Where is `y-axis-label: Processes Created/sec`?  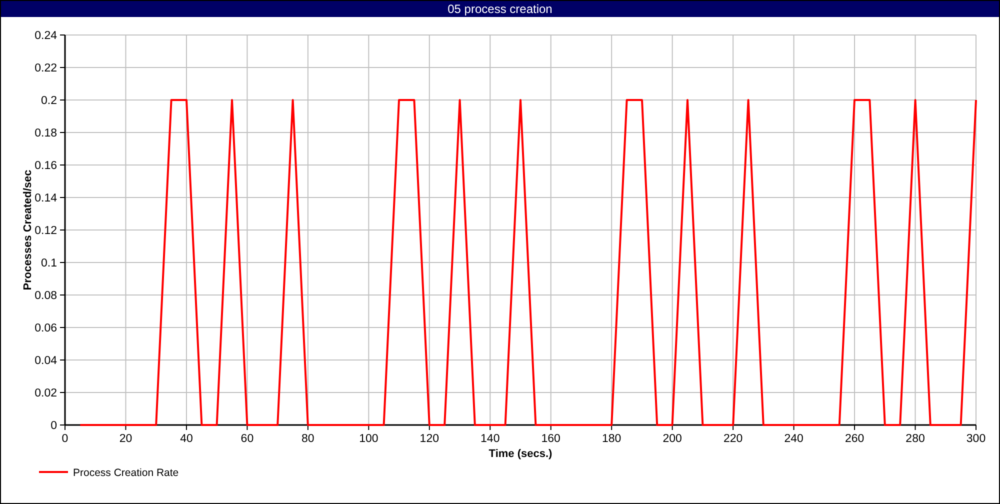
y-axis-label: Processes Created/sec is located at coordinates (28, 230).